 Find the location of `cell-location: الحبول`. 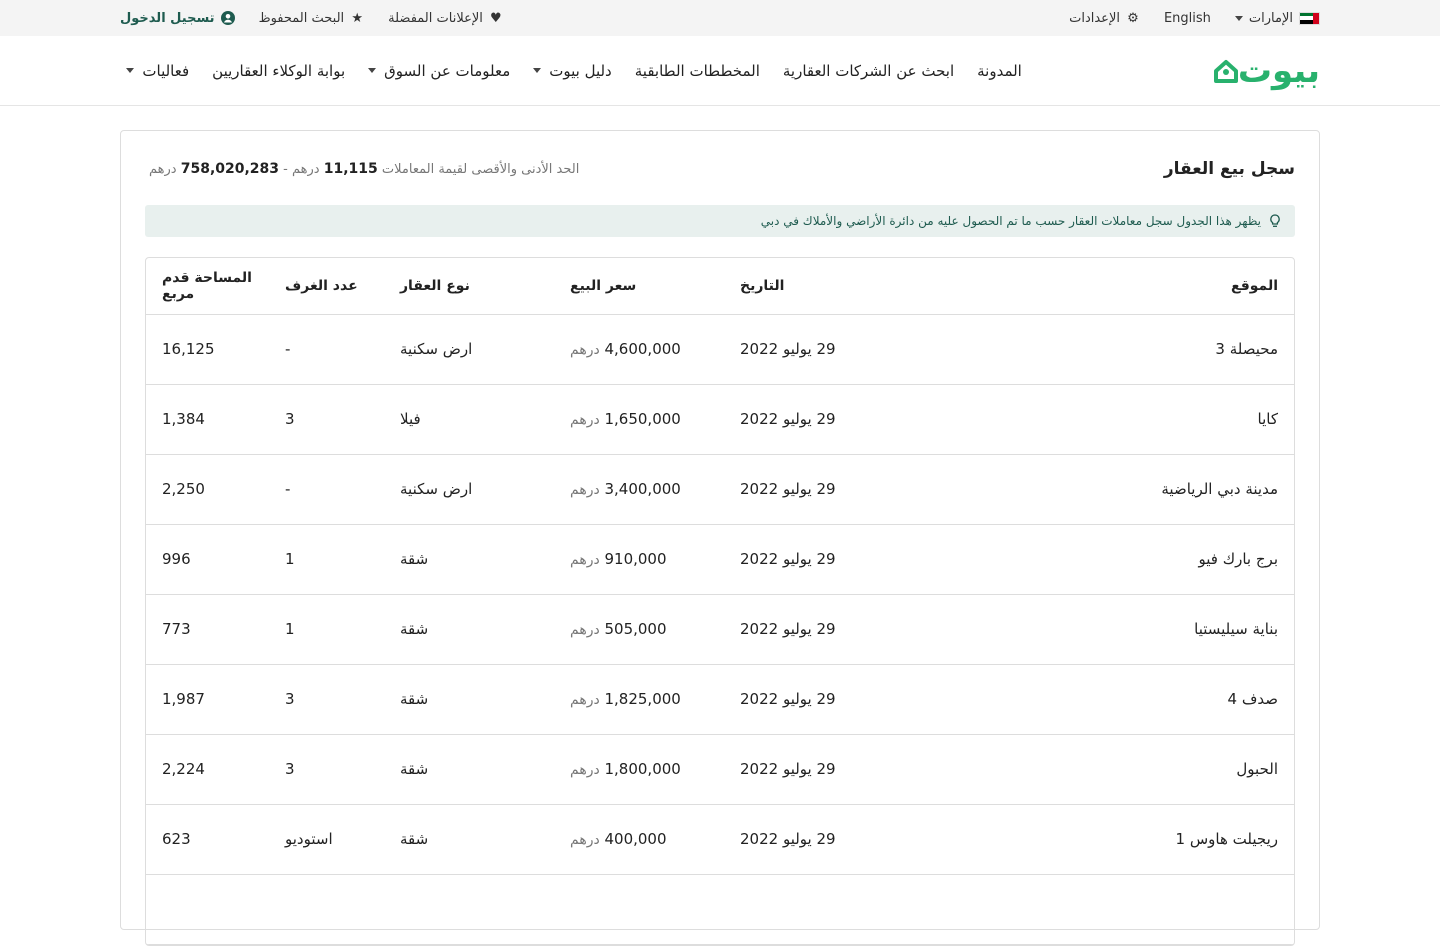

cell-location: الحبول is located at coordinates (1094, 769).